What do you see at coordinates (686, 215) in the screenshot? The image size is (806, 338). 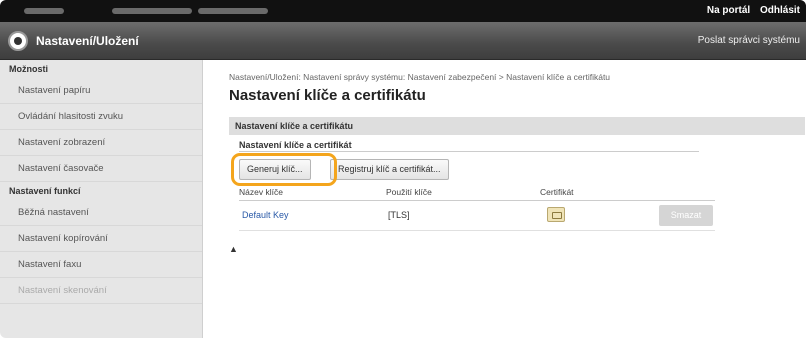 I see `delete-button: Smazat` at bounding box center [686, 215].